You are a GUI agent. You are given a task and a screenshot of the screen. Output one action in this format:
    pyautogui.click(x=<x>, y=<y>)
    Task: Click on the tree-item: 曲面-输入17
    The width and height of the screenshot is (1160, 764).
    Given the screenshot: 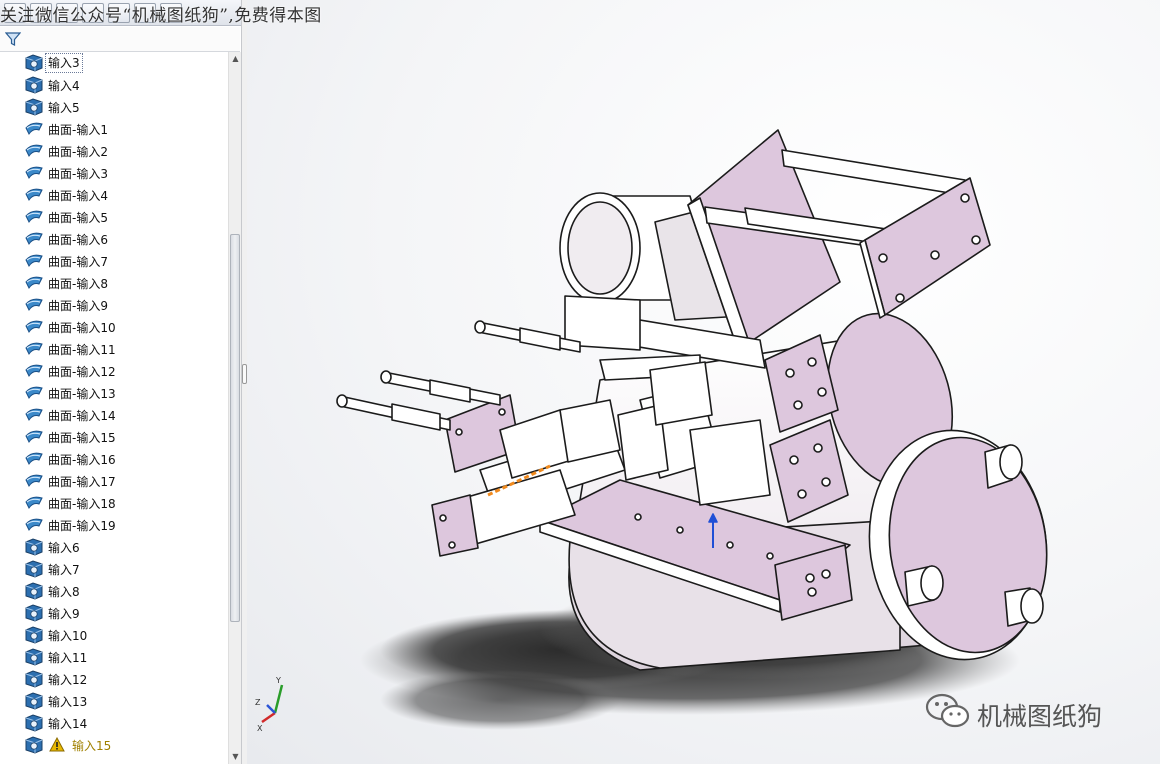 What is the action you would take?
    pyautogui.click(x=114, y=481)
    